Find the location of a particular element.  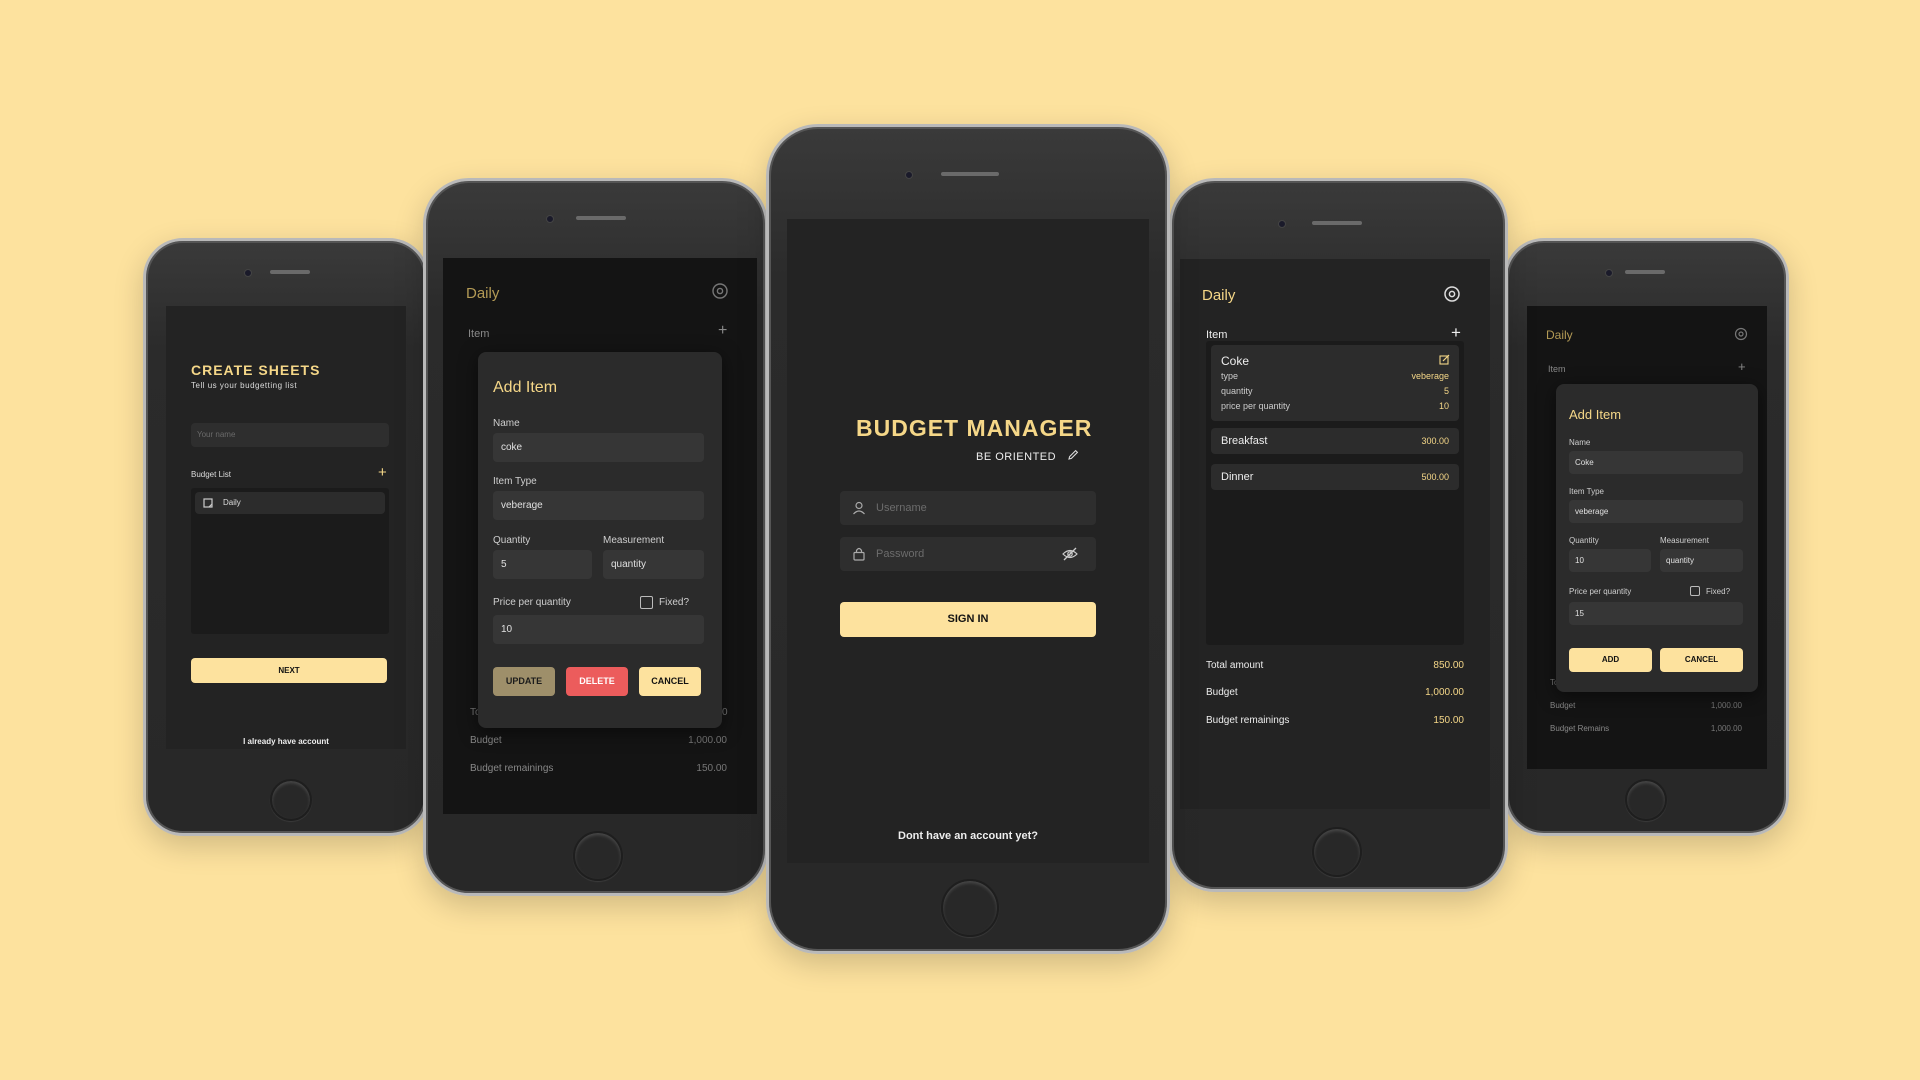

price-input: 10 is located at coordinates (598, 629).